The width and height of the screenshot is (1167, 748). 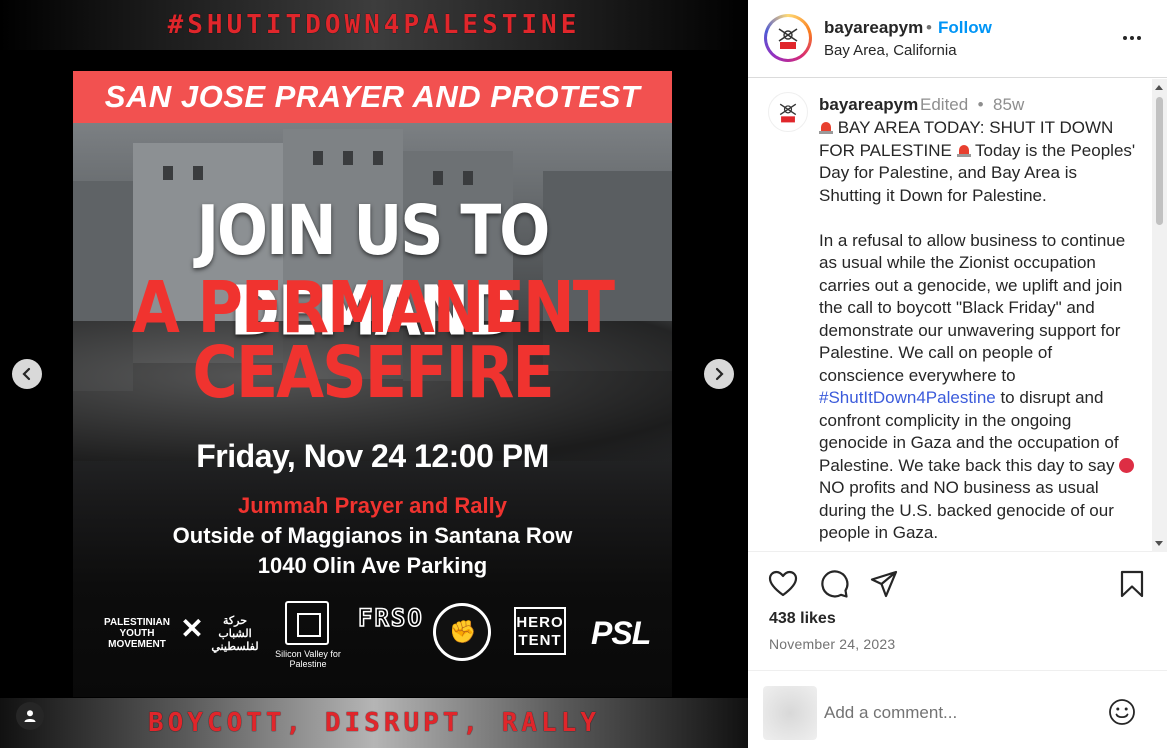 What do you see at coordinates (308, 659) in the screenshot?
I see `sv-logo-text: Silicon Valley for Palestine` at bounding box center [308, 659].